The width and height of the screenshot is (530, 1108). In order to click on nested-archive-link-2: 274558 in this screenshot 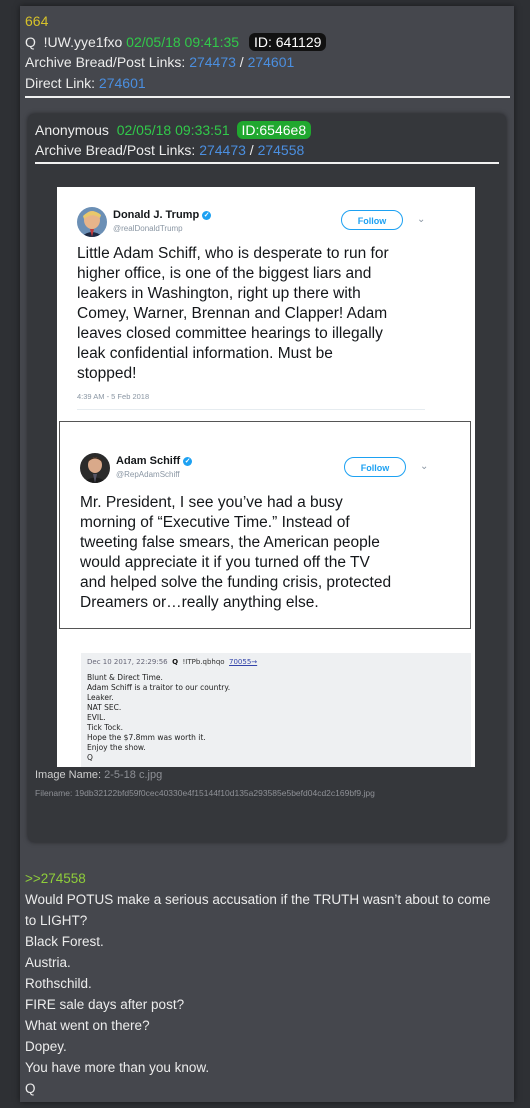, I will do `click(281, 150)`.